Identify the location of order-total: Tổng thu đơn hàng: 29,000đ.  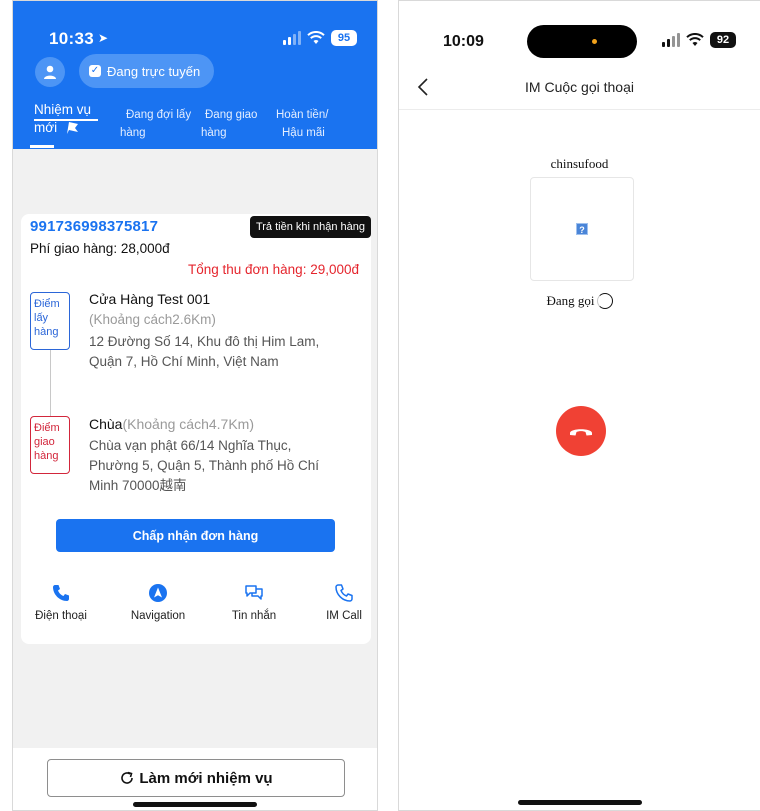
(273, 269).